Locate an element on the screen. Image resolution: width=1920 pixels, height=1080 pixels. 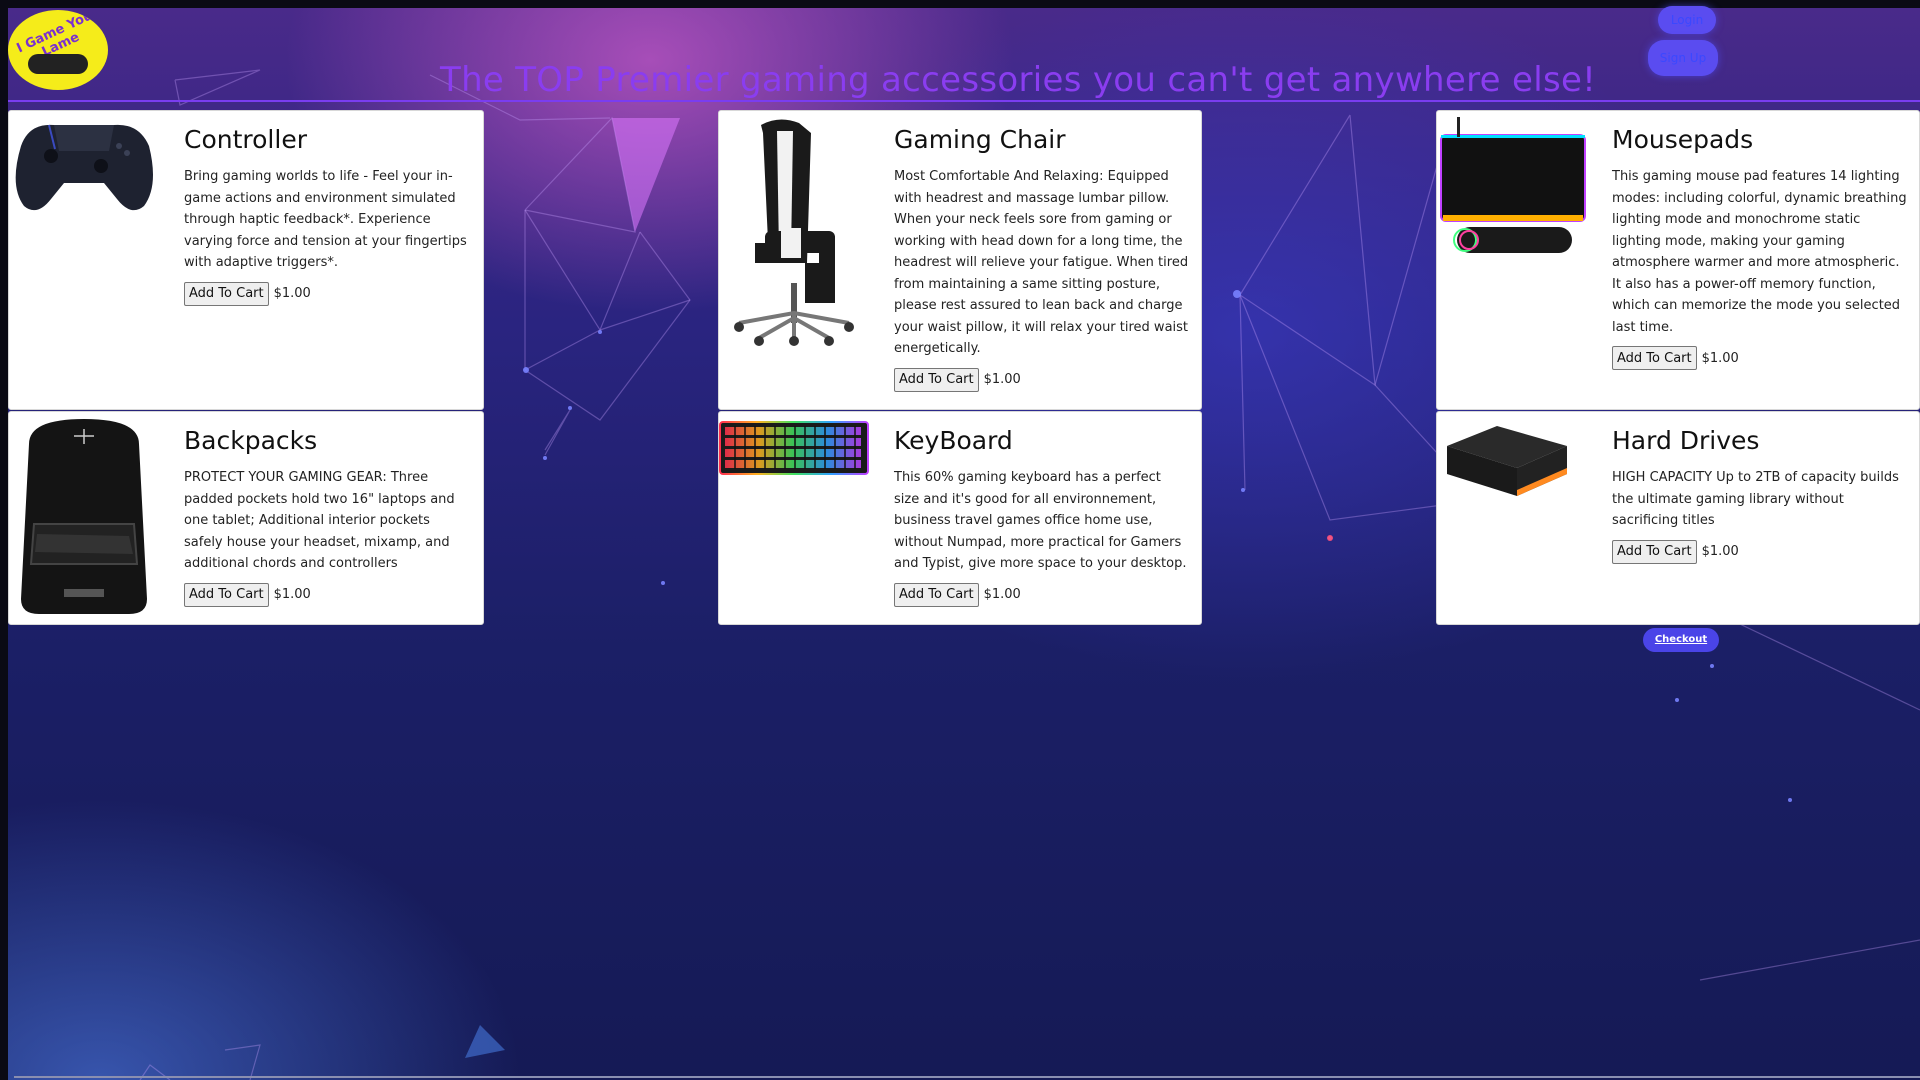
product-title: Mousepads is located at coordinates (1683, 139).